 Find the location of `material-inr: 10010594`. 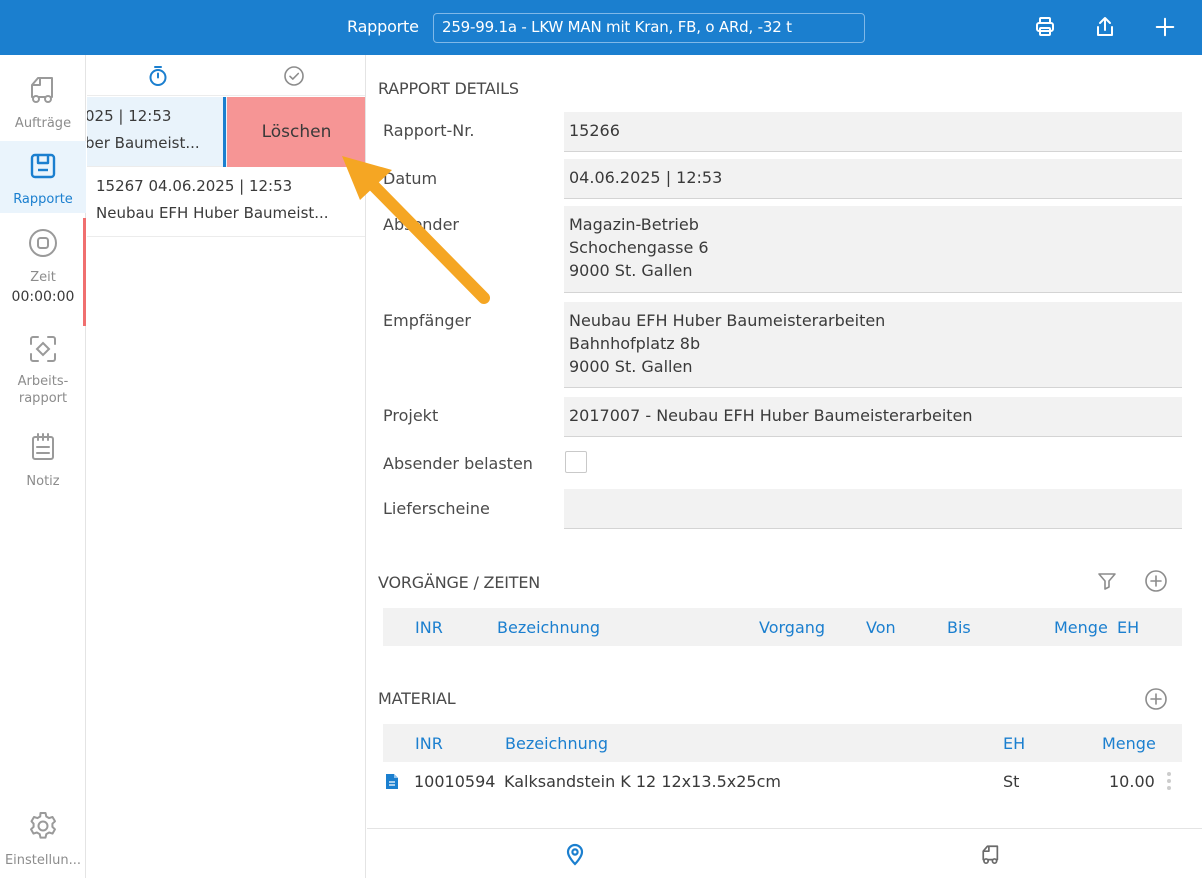

material-inr: 10010594 is located at coordinates (455, 781).